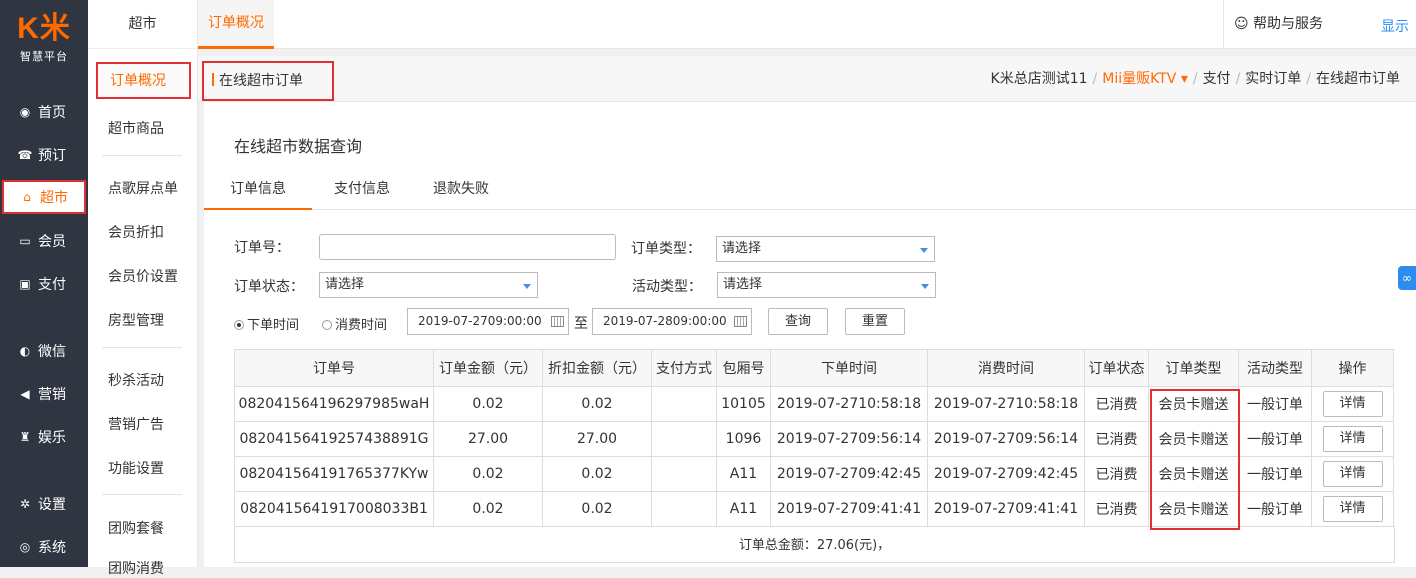 The height and width of the screenshot is (578, 1416). What do you see at coordinates (44, 241) in the screenshot?
I see `nav-item-3: ▭ 会员` at bounding box center [44, 241].